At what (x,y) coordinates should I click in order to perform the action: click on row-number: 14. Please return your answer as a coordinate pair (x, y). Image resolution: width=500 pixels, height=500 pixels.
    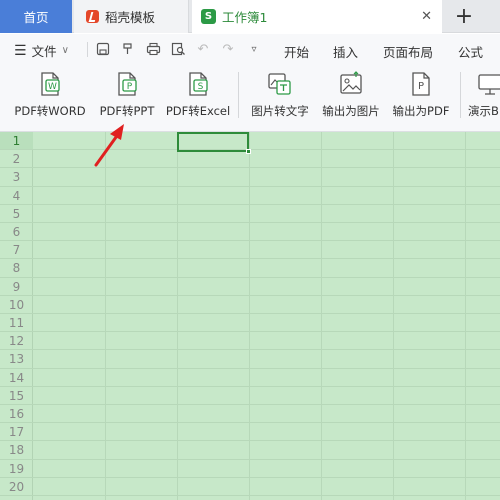
    Looking at the image, I should click on (16, 378).